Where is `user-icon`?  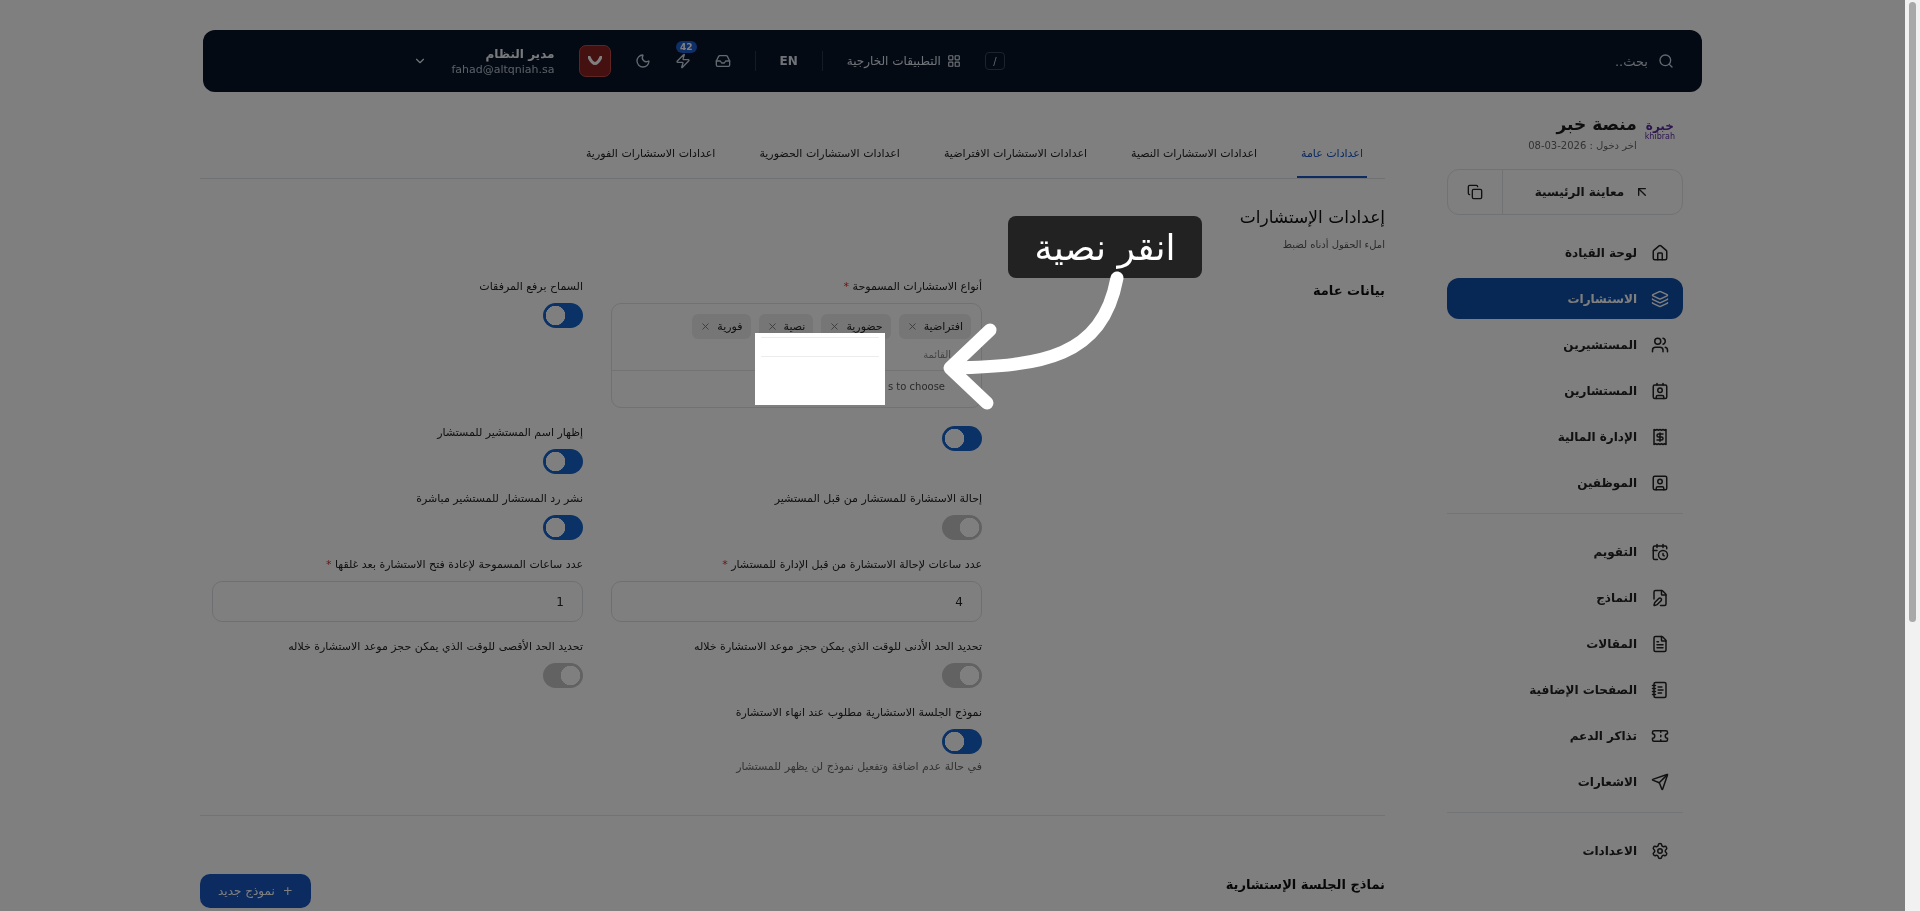
user-icon is located at coordinates (1660, 482).